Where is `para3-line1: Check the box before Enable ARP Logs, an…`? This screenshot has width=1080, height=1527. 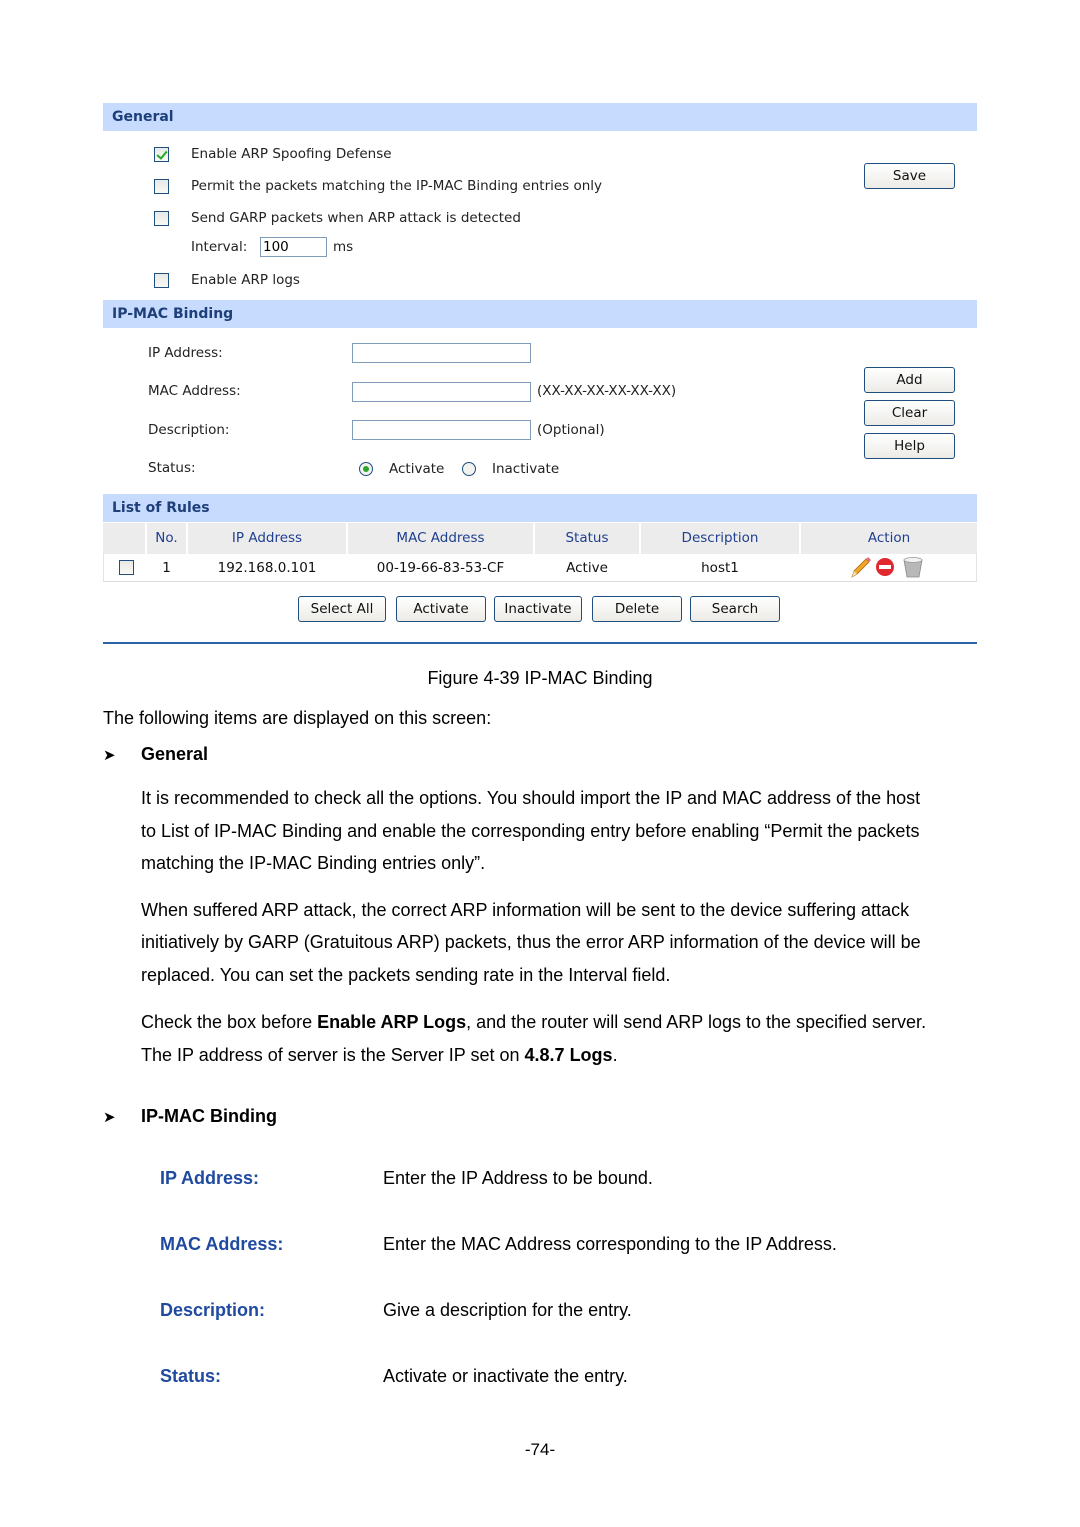 para3-line1: Check the box before Enable ARP Logs, an… is located at coordinates (533, 1022).